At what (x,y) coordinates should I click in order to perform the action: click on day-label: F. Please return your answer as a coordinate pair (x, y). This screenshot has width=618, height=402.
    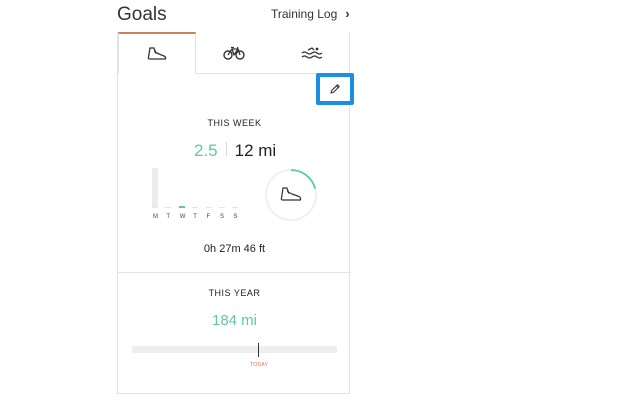
    Looking at the image, I should click on (208, 217).